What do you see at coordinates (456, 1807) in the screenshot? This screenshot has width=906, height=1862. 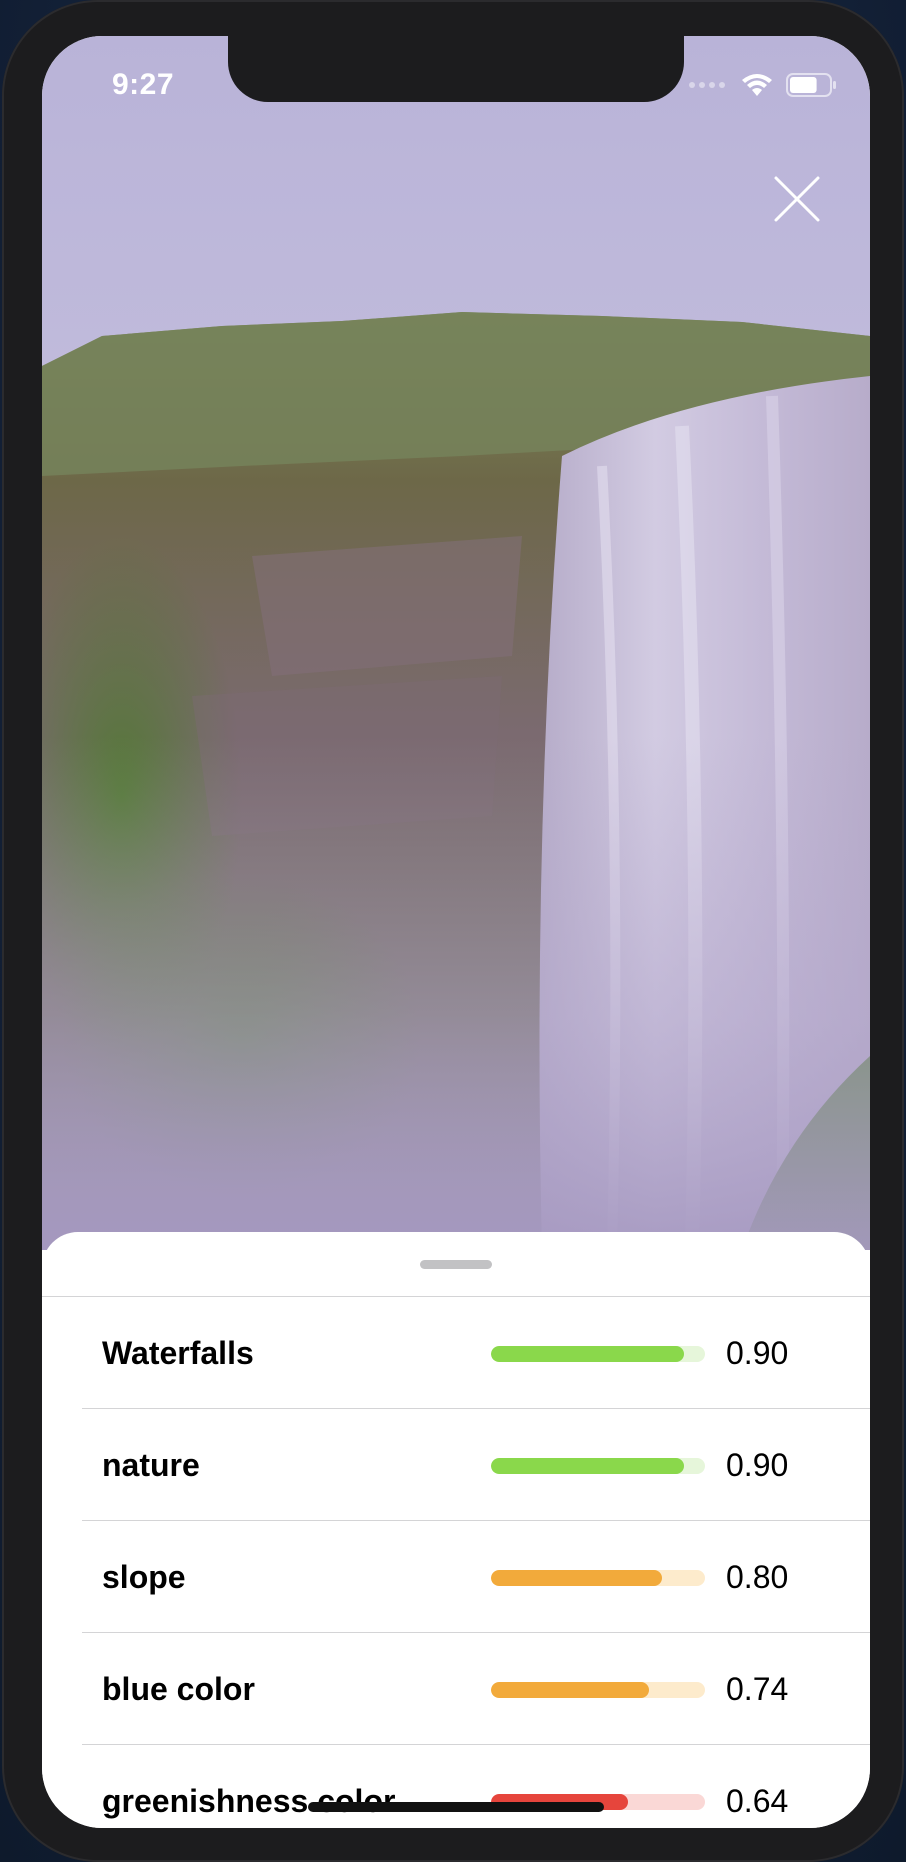 I see `home-indicator` at bounding box center [456, 1807].